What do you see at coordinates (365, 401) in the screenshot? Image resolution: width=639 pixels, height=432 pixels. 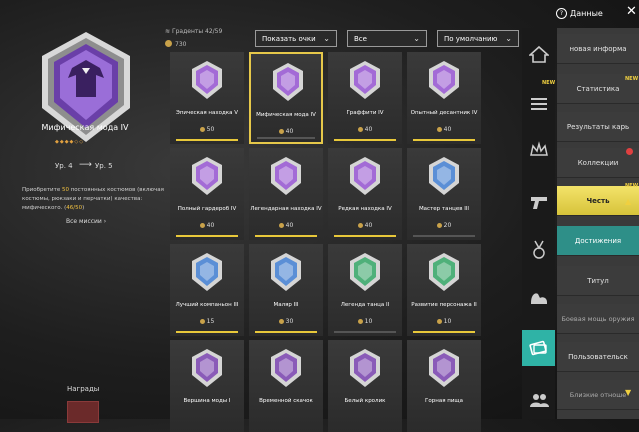 I see `achievement-name: Белый кролик` at bounding box center [365, 401].